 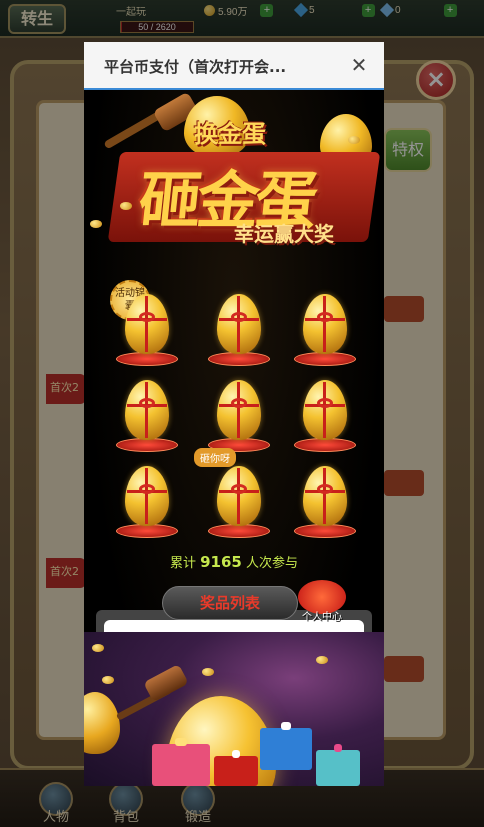 What do you see at coordinates (234, 709) in the screenshot?
I see `promo-banner` at bounding box center [234, 709].